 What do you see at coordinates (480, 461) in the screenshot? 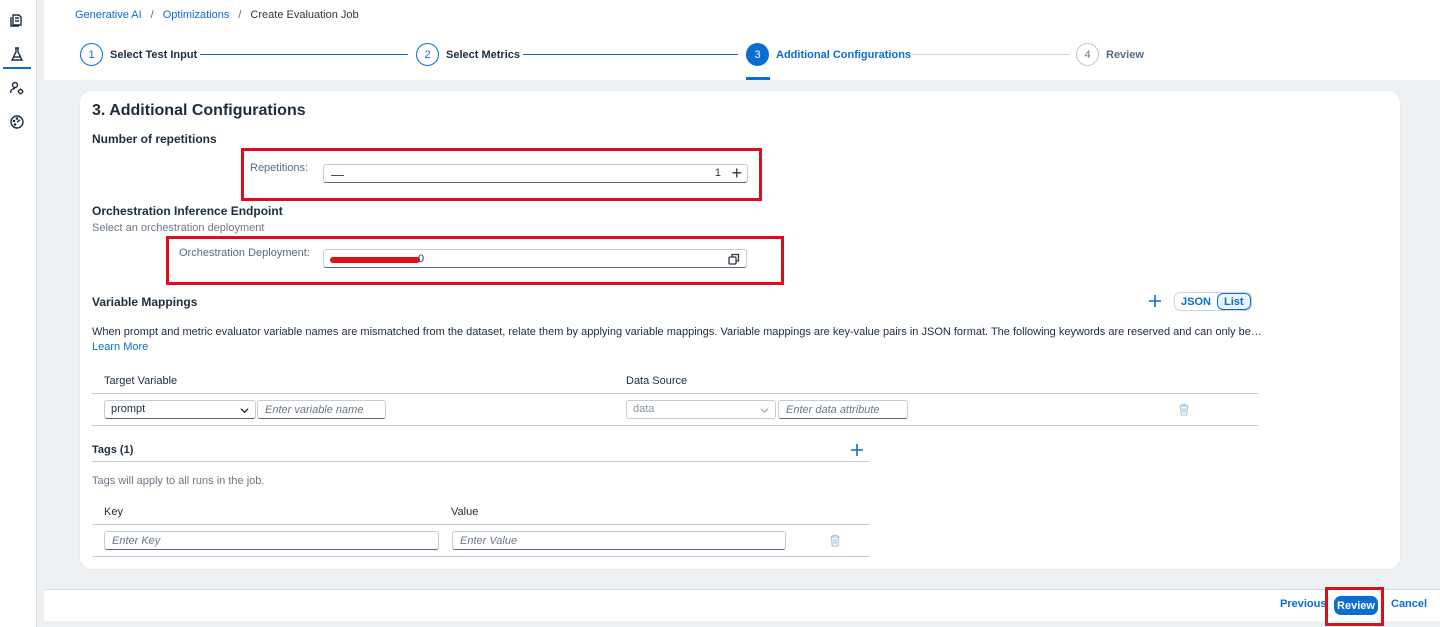
I see `tags-divider` at bounding box center [480, 461].